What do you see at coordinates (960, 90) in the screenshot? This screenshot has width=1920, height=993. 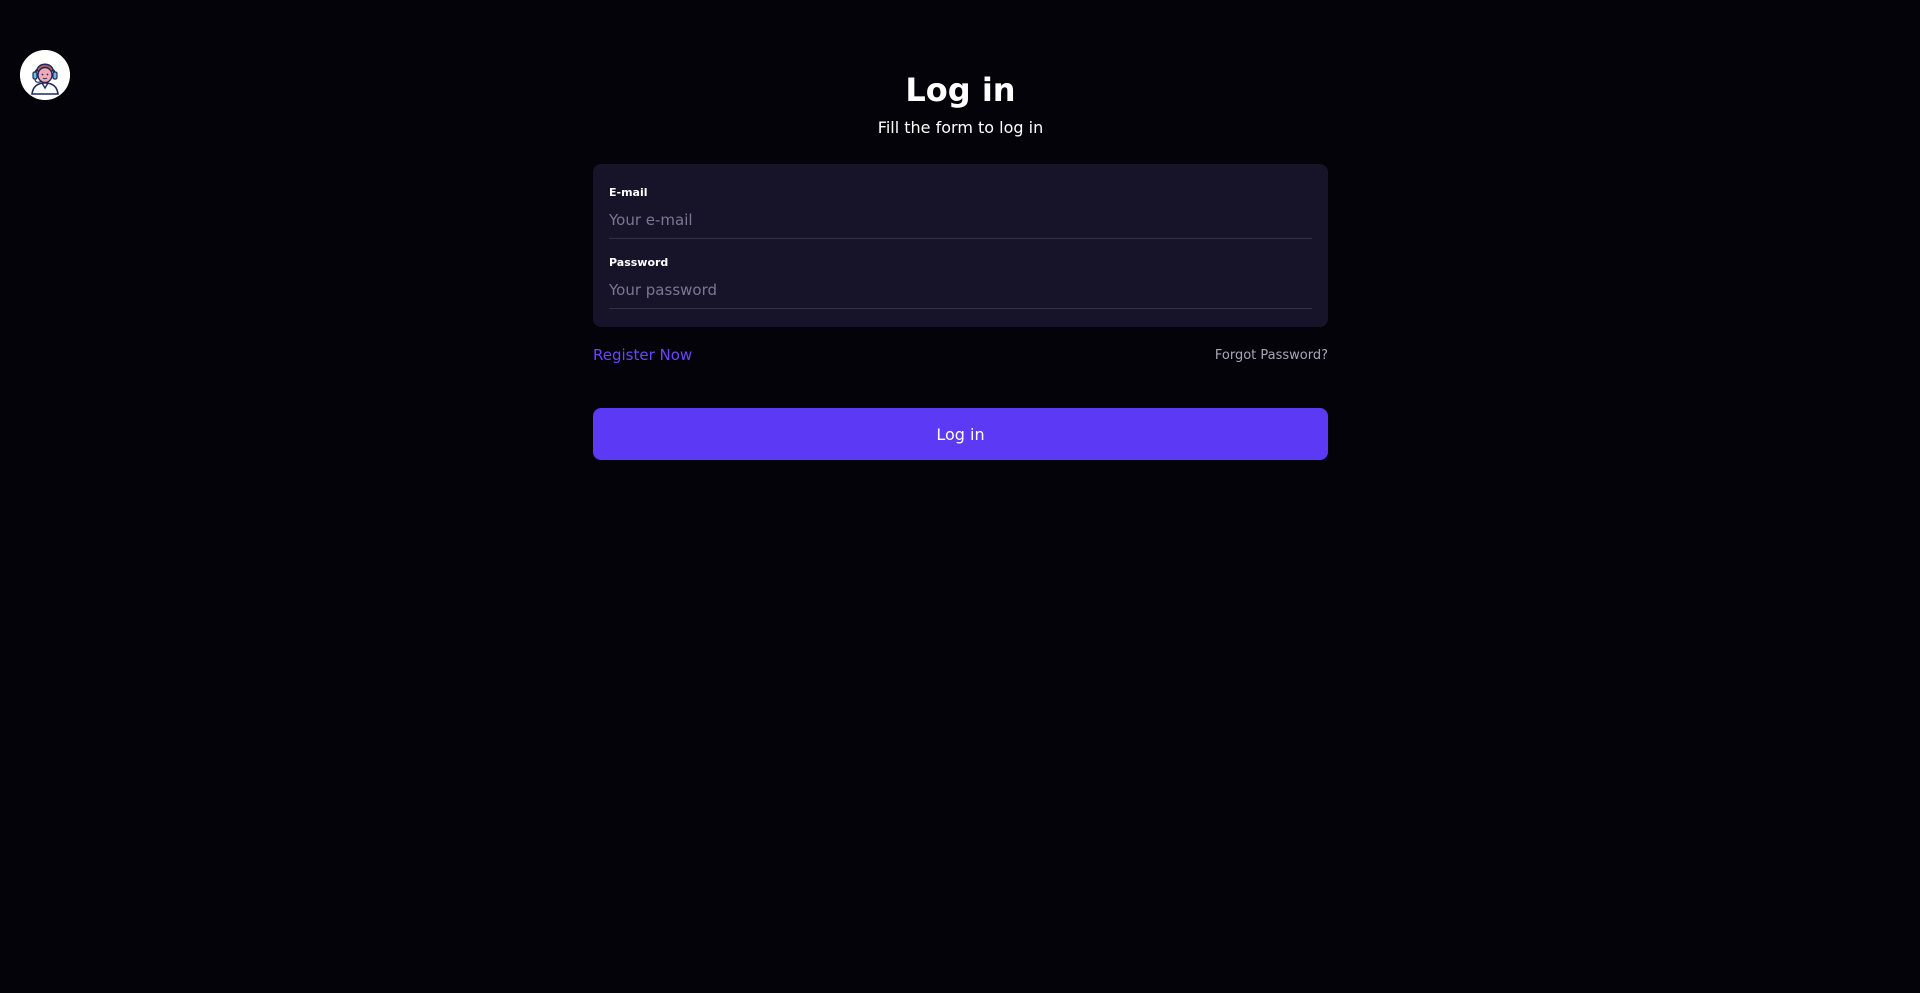 I see `page-title: Log in` at bounding box center [960, 90].